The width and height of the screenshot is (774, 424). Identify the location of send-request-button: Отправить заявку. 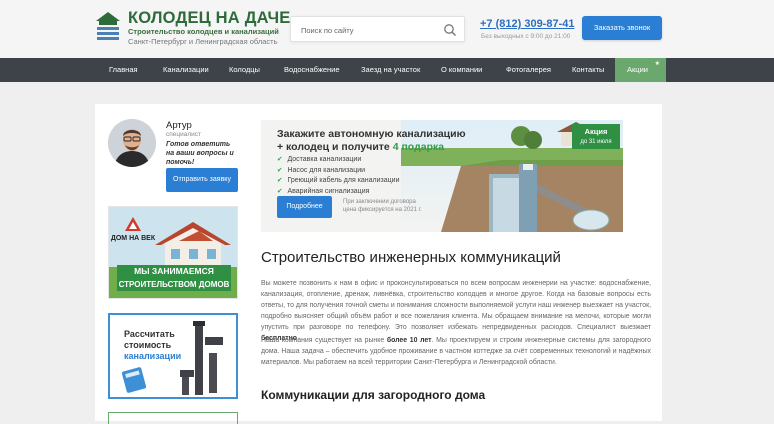
(202, 180).